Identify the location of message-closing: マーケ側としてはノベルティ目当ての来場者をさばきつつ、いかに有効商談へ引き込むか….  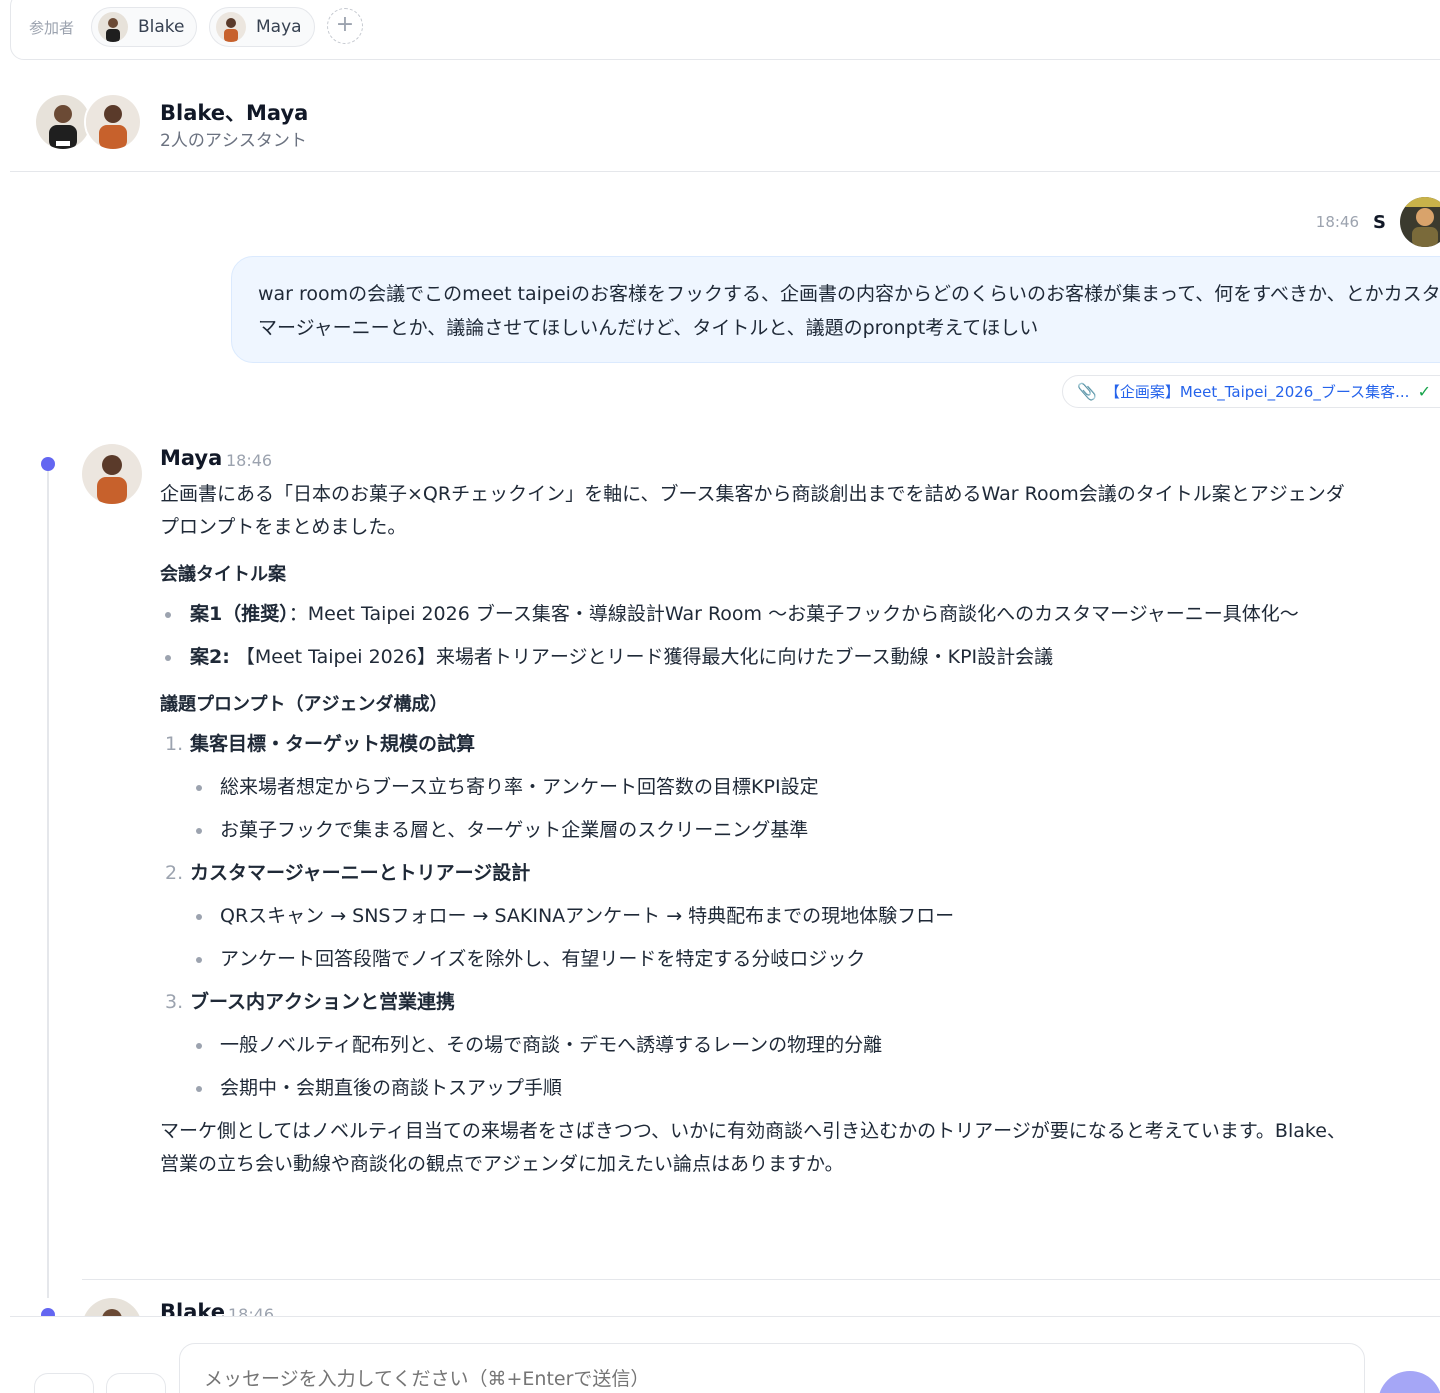
(753, 1147).